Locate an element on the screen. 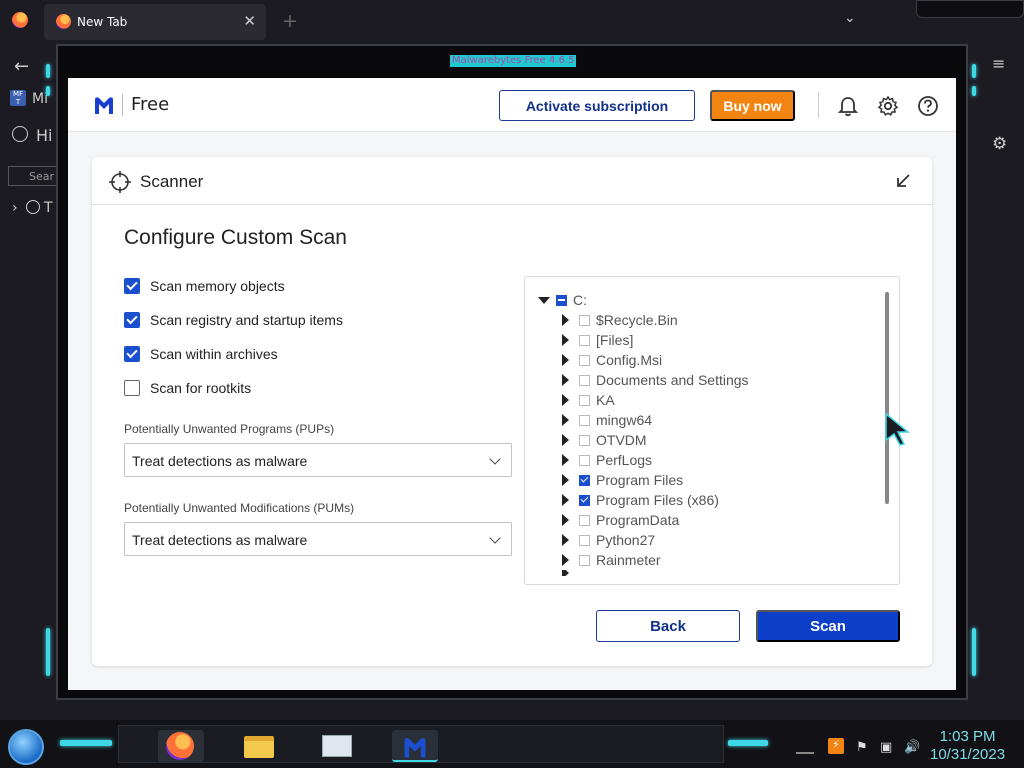  tree-item-row: ProgramData is located at coordinates (620, 520).